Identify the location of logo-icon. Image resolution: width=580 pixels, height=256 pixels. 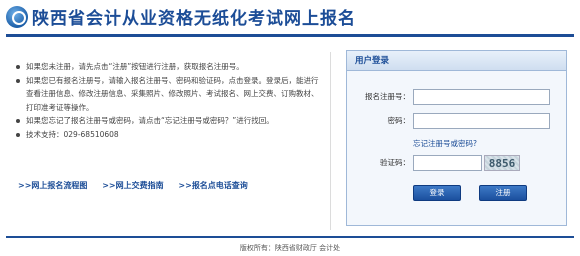
(17, 17).